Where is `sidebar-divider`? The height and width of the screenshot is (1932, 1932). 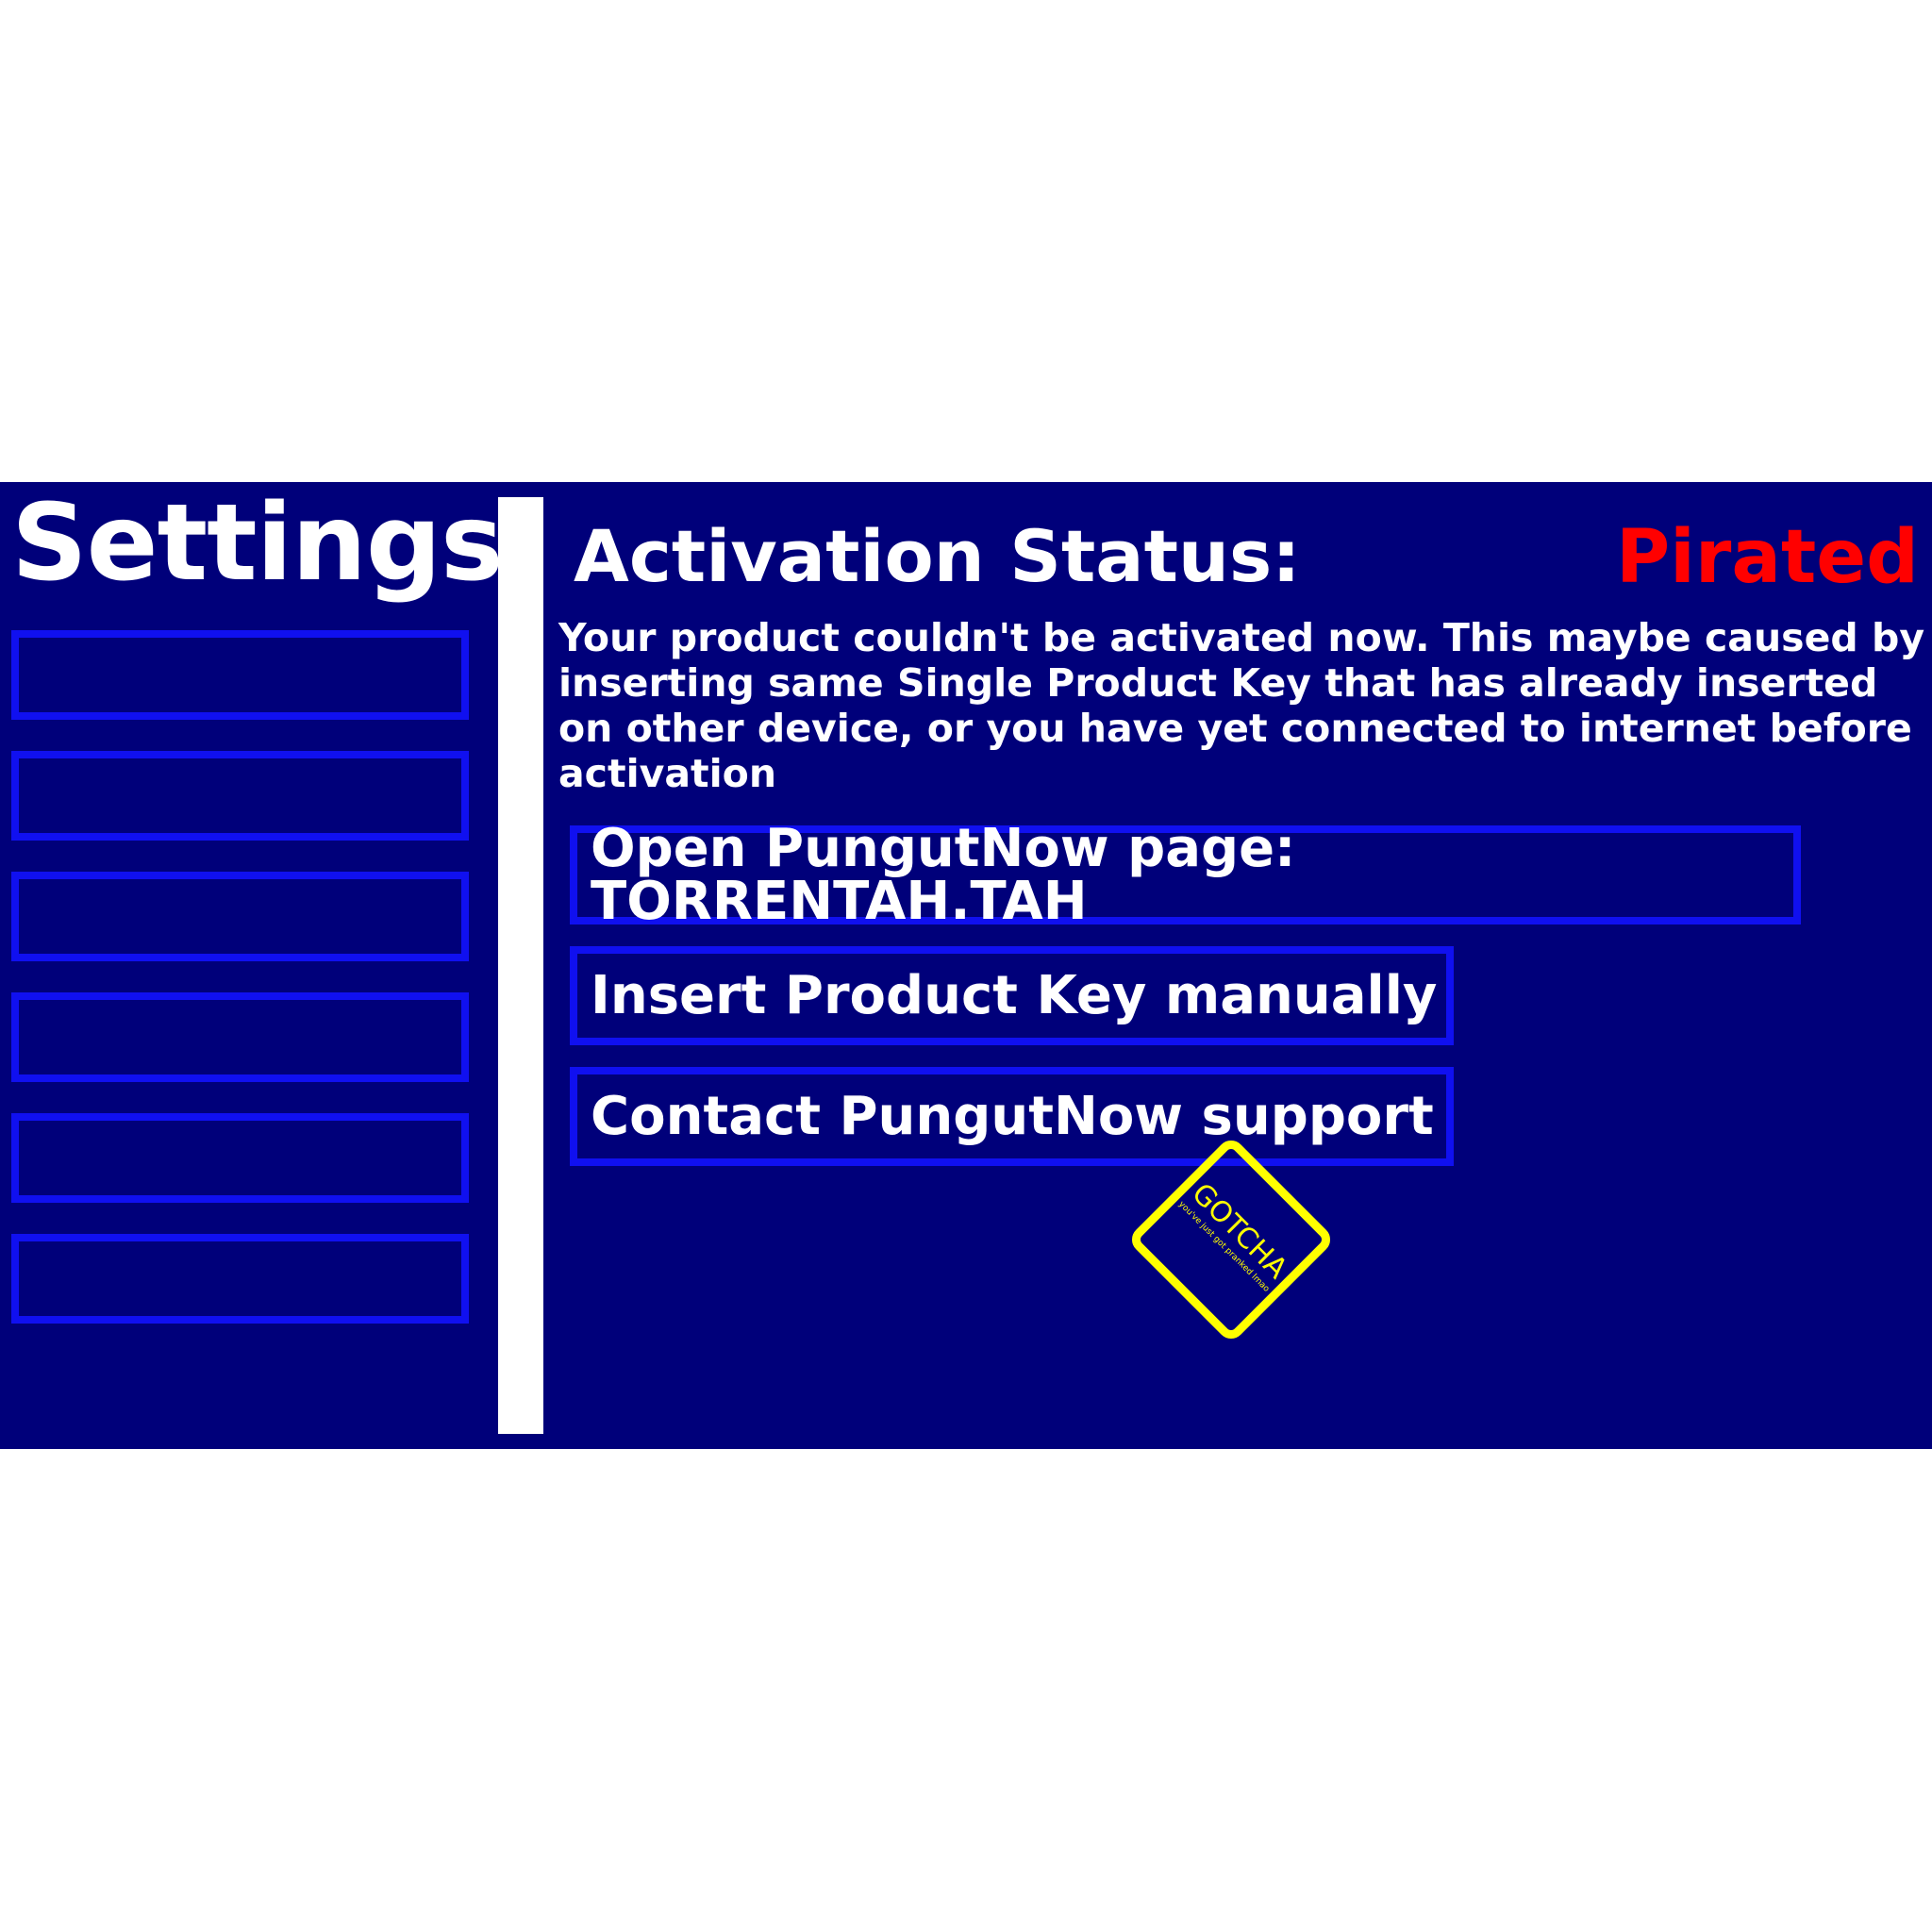 sidebar-divider is located at coordinates (520, 965).